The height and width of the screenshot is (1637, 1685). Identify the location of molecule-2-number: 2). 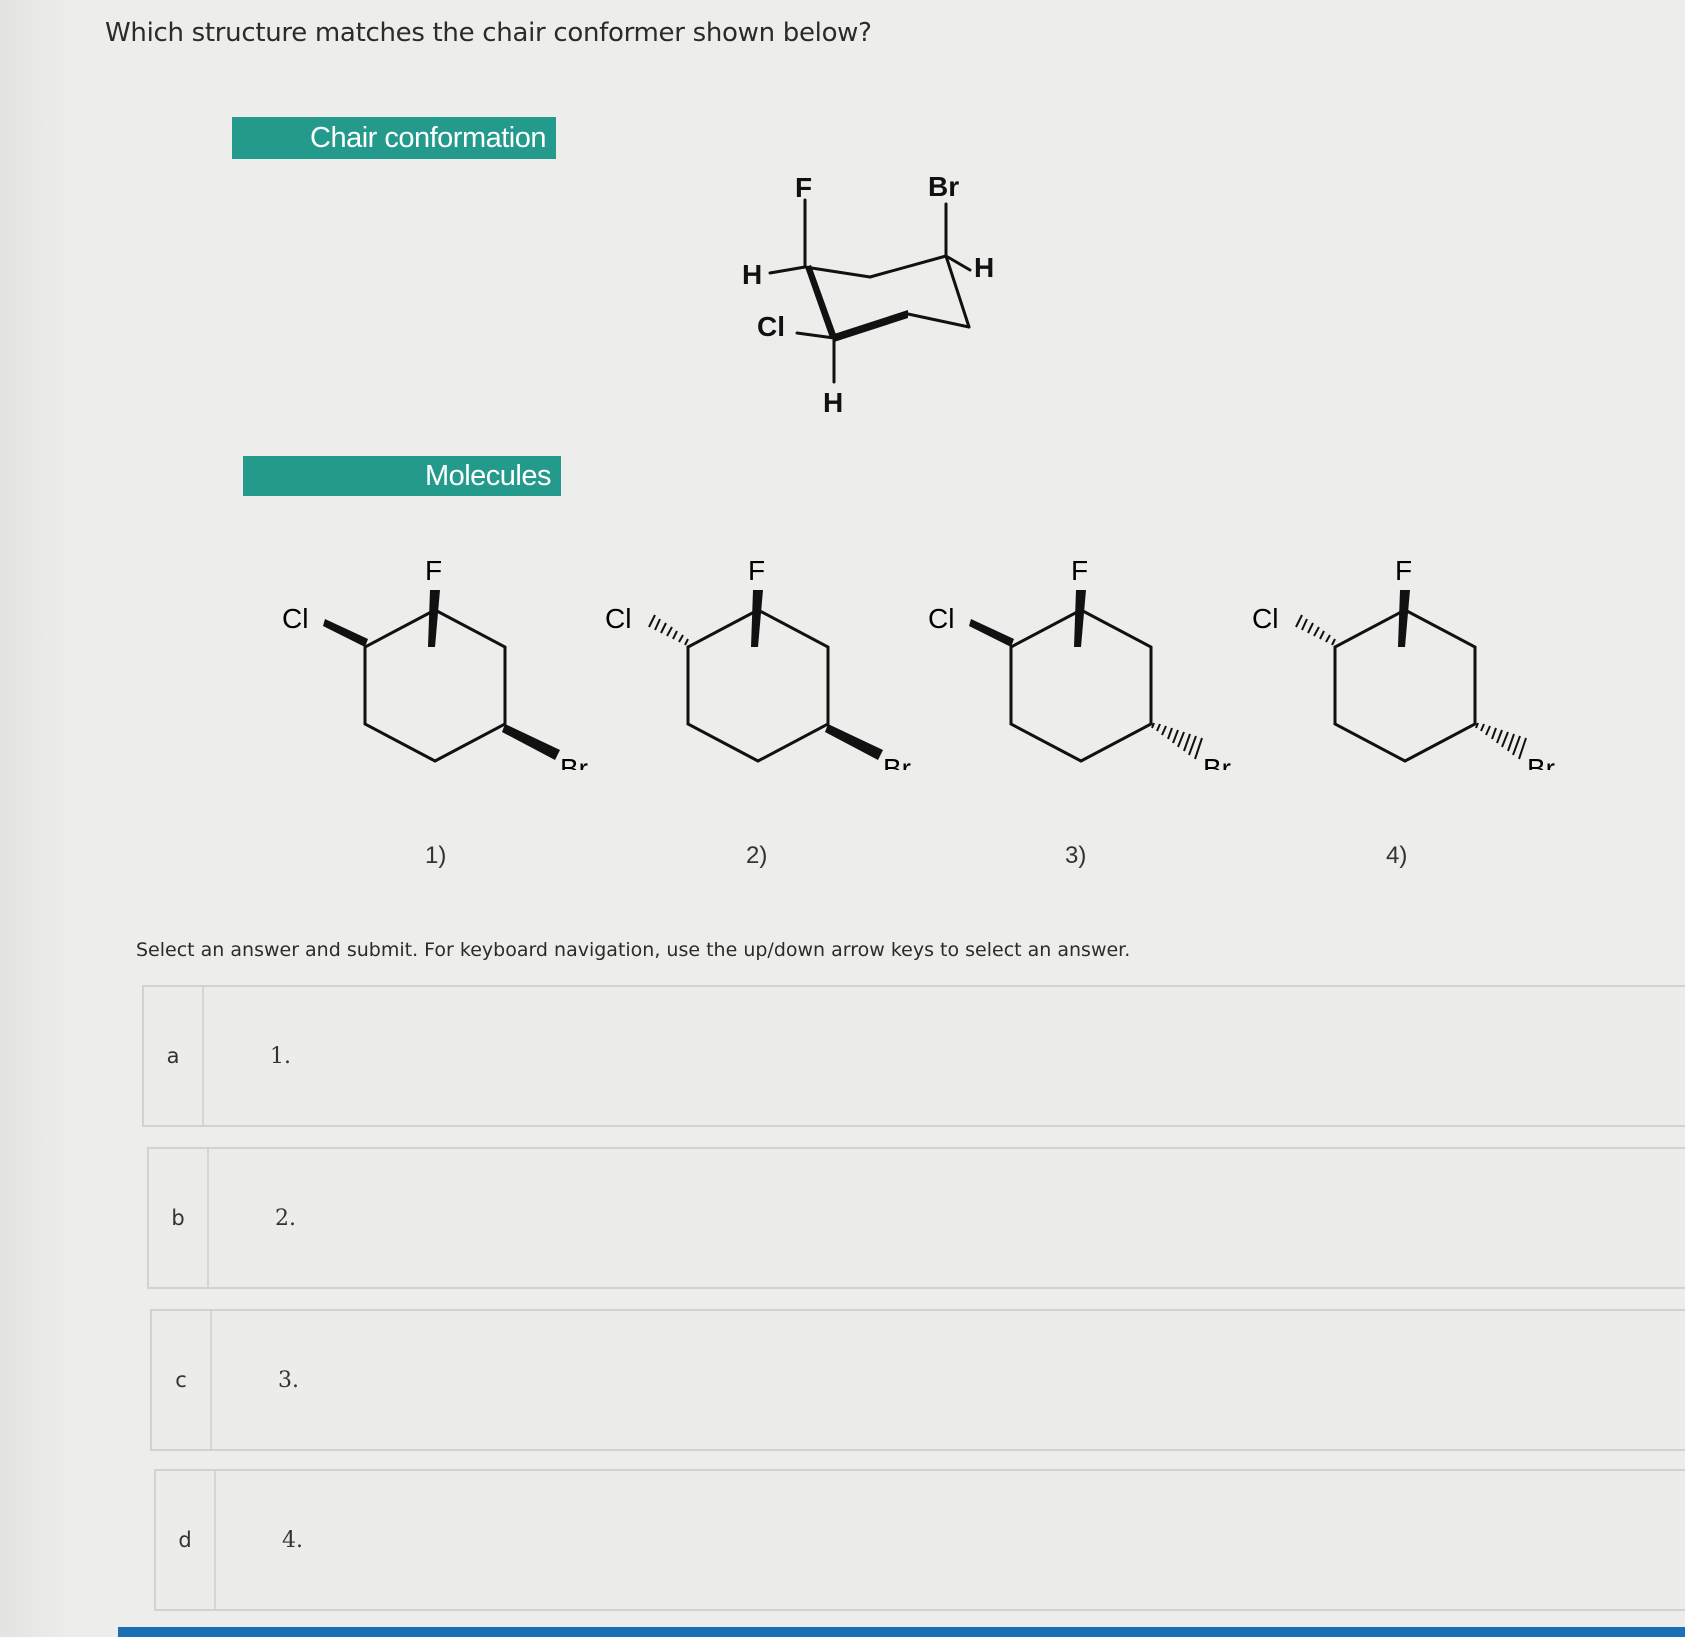
(757, 855).